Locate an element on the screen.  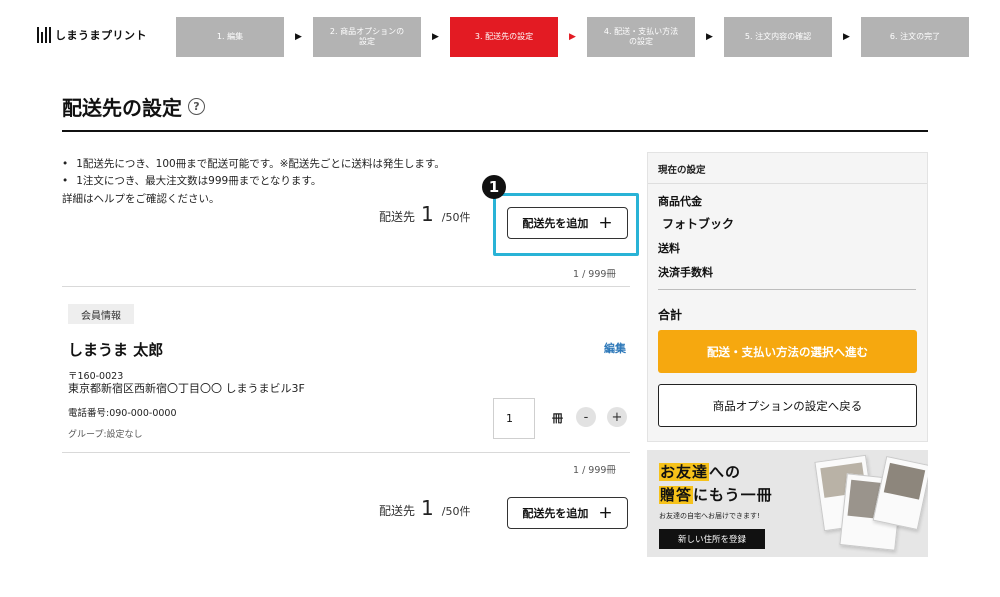
edit-link: 編集 is located at coordinates (615, 348).